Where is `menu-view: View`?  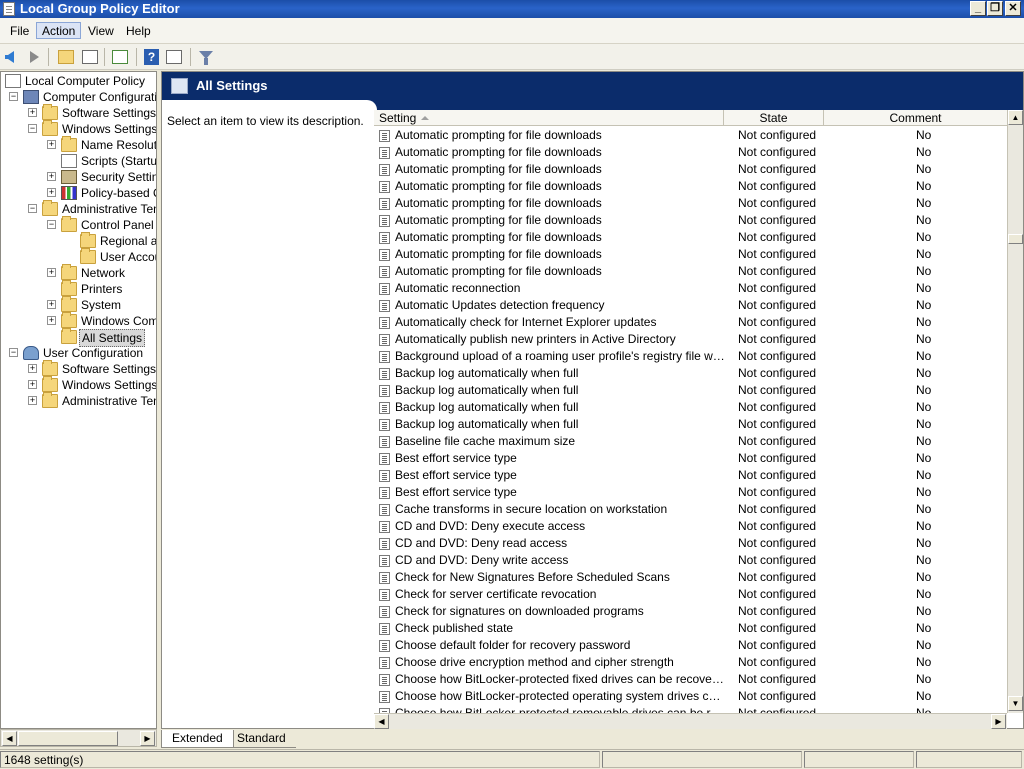
menu-view: View is located at coordinates (101, 31).